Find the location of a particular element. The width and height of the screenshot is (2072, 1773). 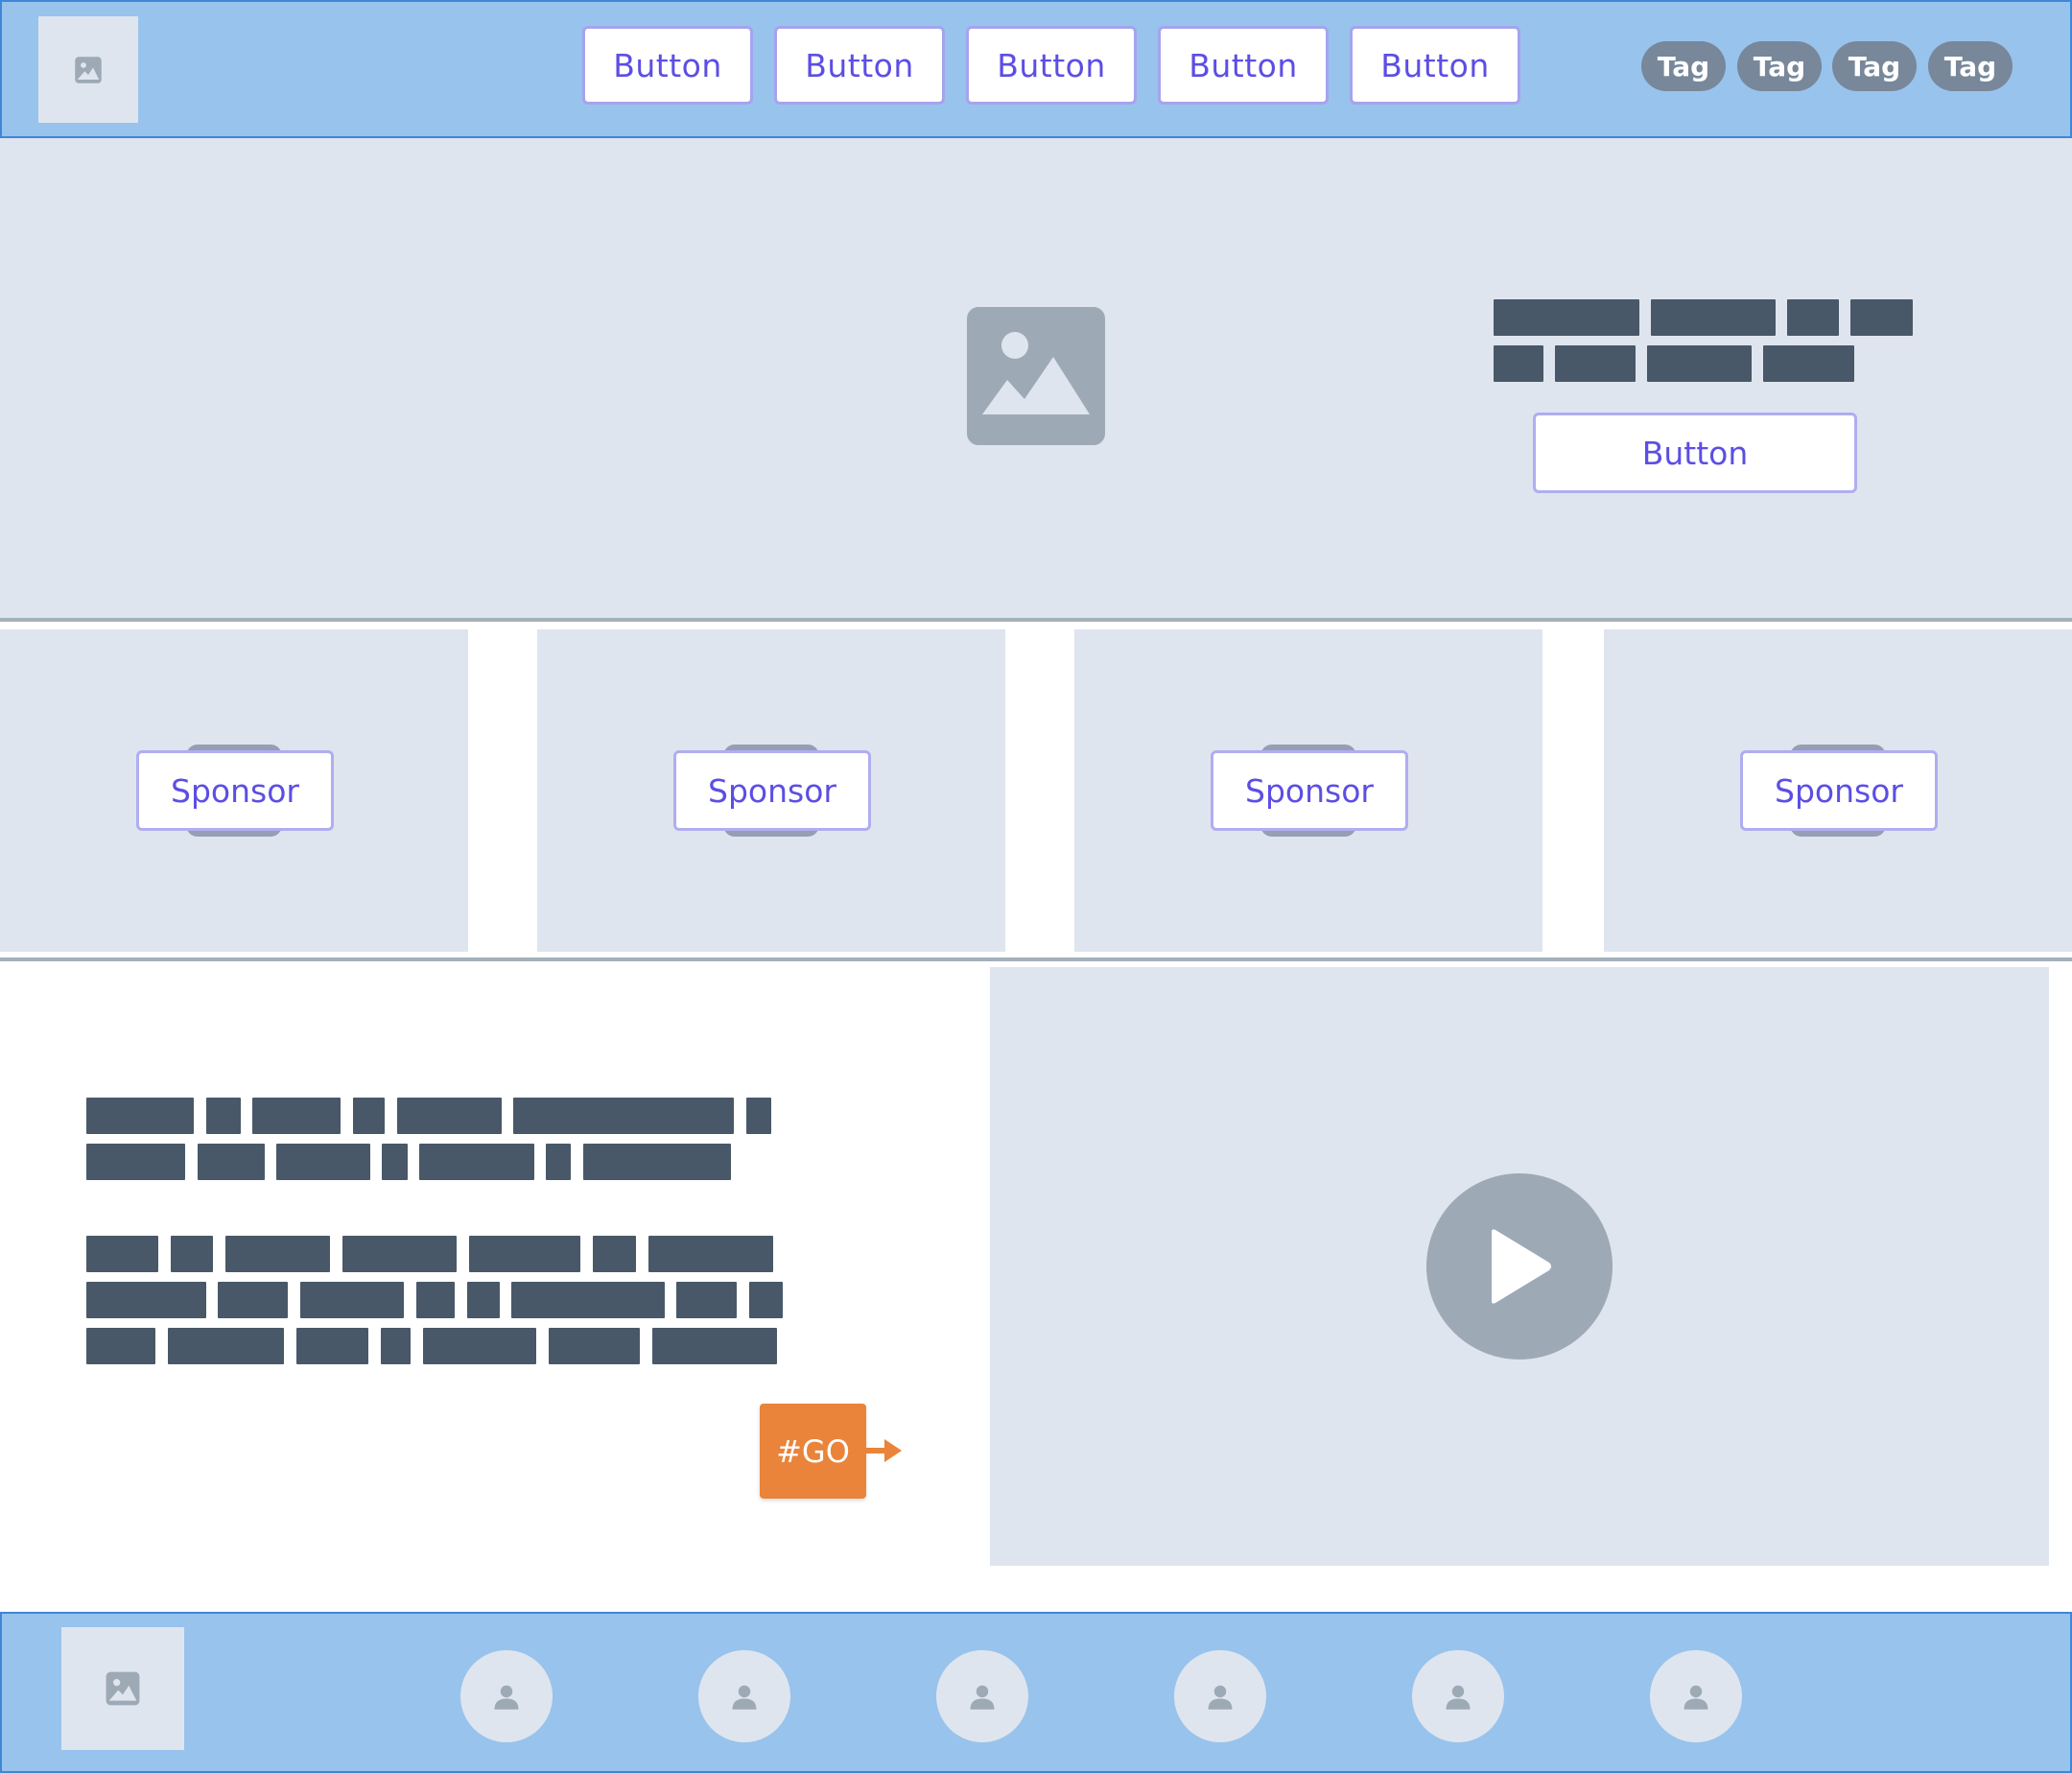

tag-chip-1: Tag is located at coordinates (1683, 66).